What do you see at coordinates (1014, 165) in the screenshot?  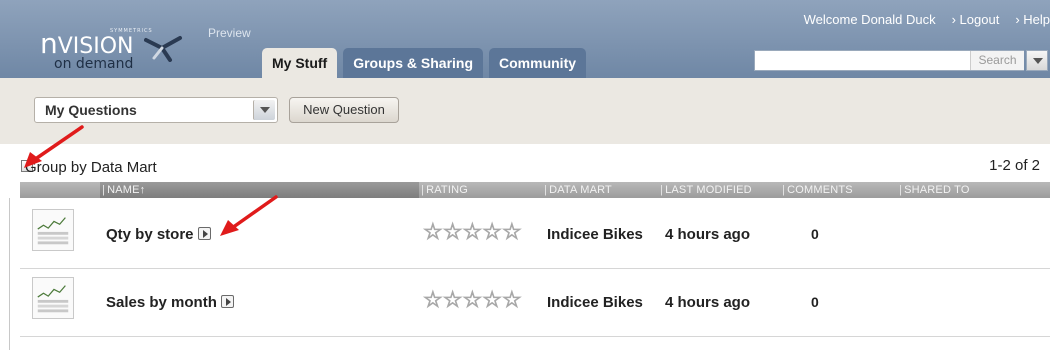 I see `result-count: 1-2 of 2` at bounding box center [1014, 165].